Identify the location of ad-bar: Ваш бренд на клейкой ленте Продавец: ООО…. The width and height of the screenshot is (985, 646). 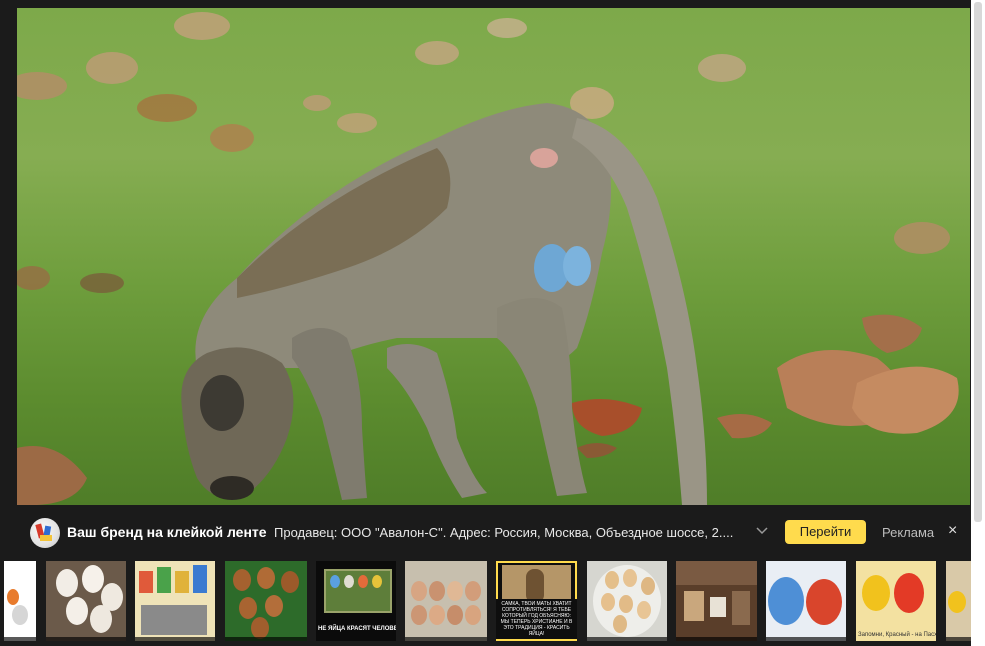
(493, 533).